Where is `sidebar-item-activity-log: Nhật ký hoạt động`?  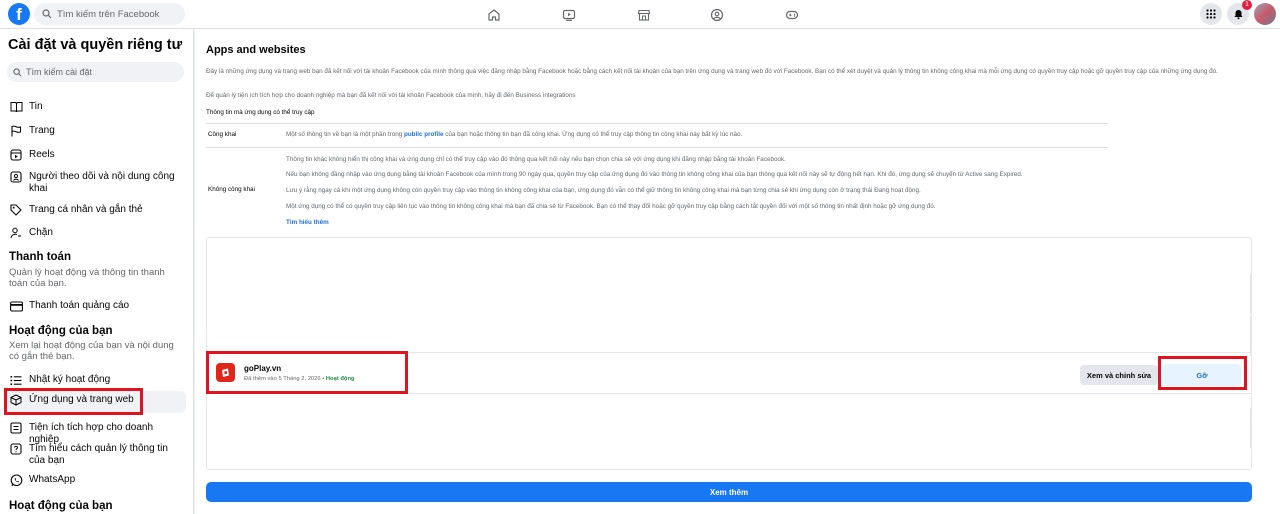
sidebar-item-activity-log: Nhật ký hoạt động is located at coordinates (95, 380).